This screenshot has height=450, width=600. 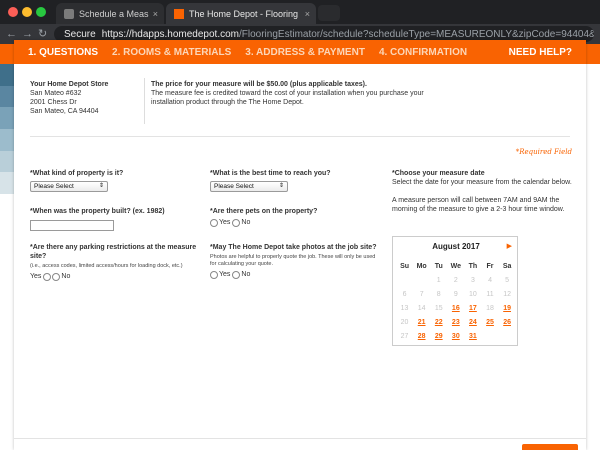 I want to click on calendar-day: 10, so click(x=473, y=294).